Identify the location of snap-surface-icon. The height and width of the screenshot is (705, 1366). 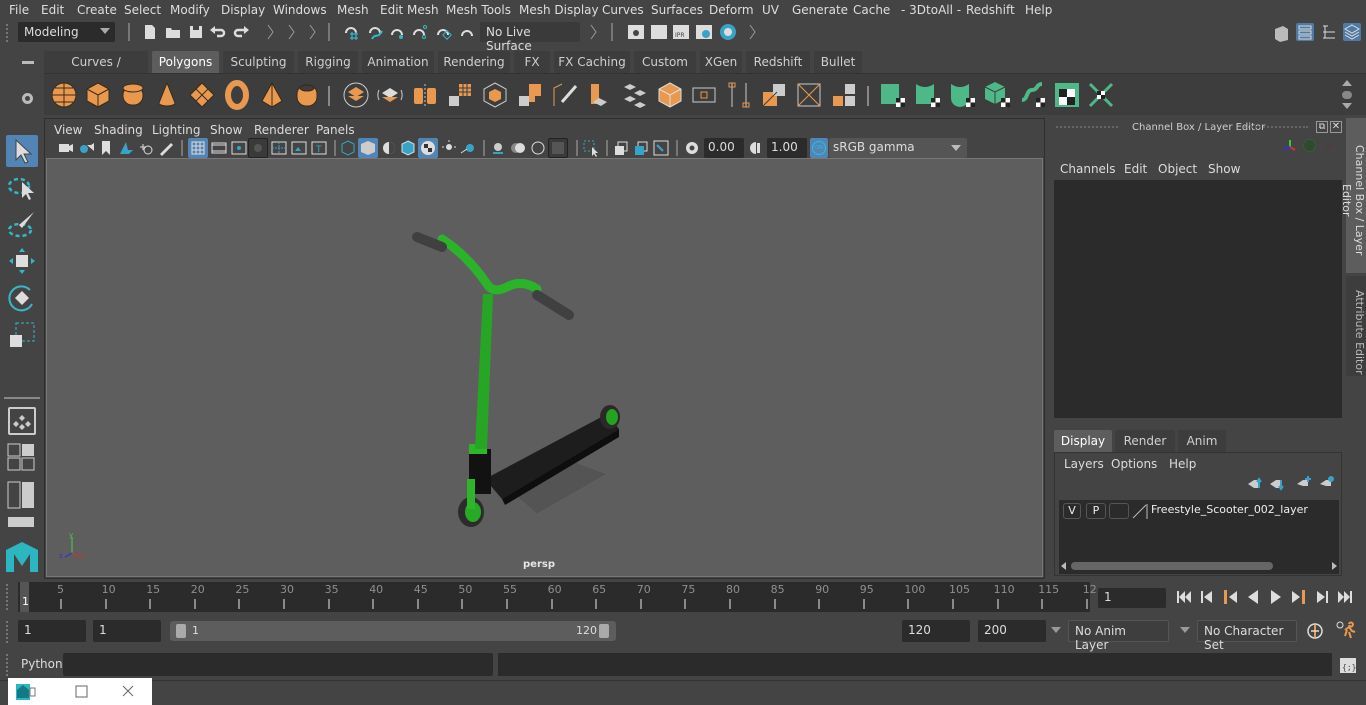
(467, 32).